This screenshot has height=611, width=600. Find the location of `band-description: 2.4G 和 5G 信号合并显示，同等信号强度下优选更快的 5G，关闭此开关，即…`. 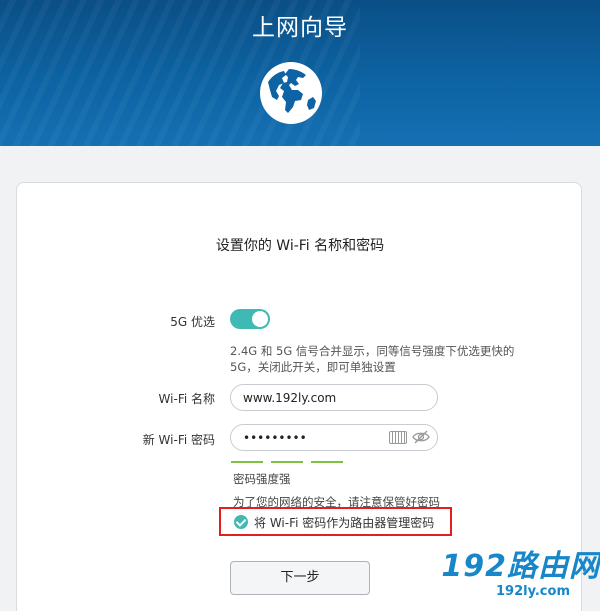

band-description: 2.4G 和 5G 信号合并显示，同等信号强度下优选更快的 5G，关闭此开关，即… is located at coordinates (372, 359).